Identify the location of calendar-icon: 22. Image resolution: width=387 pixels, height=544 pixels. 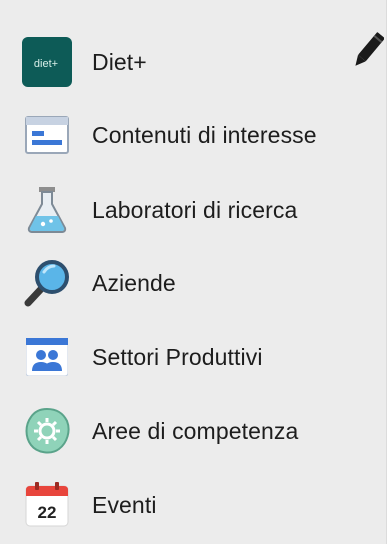
(47, 505).